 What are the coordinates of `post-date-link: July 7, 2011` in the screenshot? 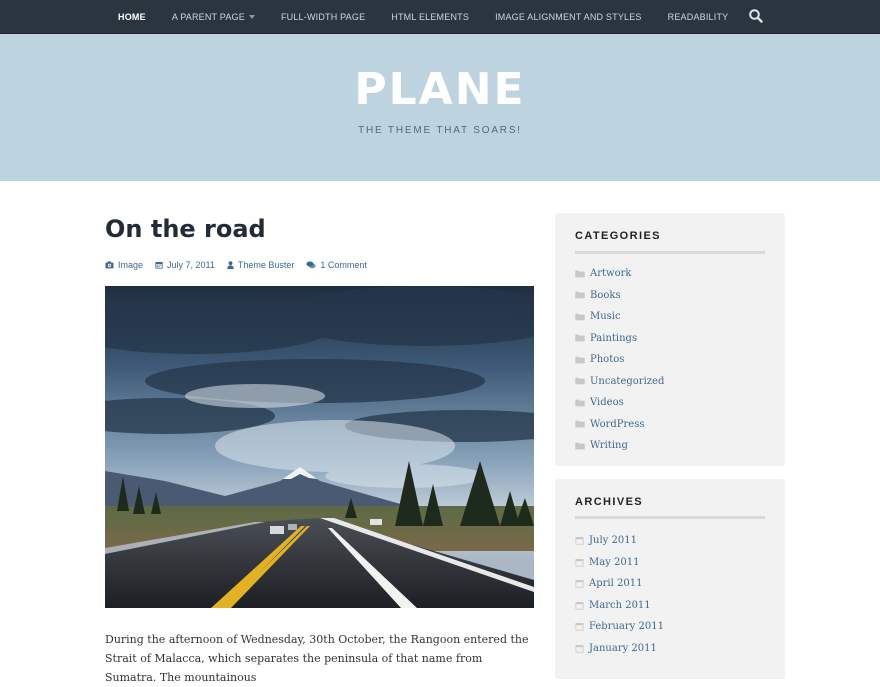 It's located at (191, 265).